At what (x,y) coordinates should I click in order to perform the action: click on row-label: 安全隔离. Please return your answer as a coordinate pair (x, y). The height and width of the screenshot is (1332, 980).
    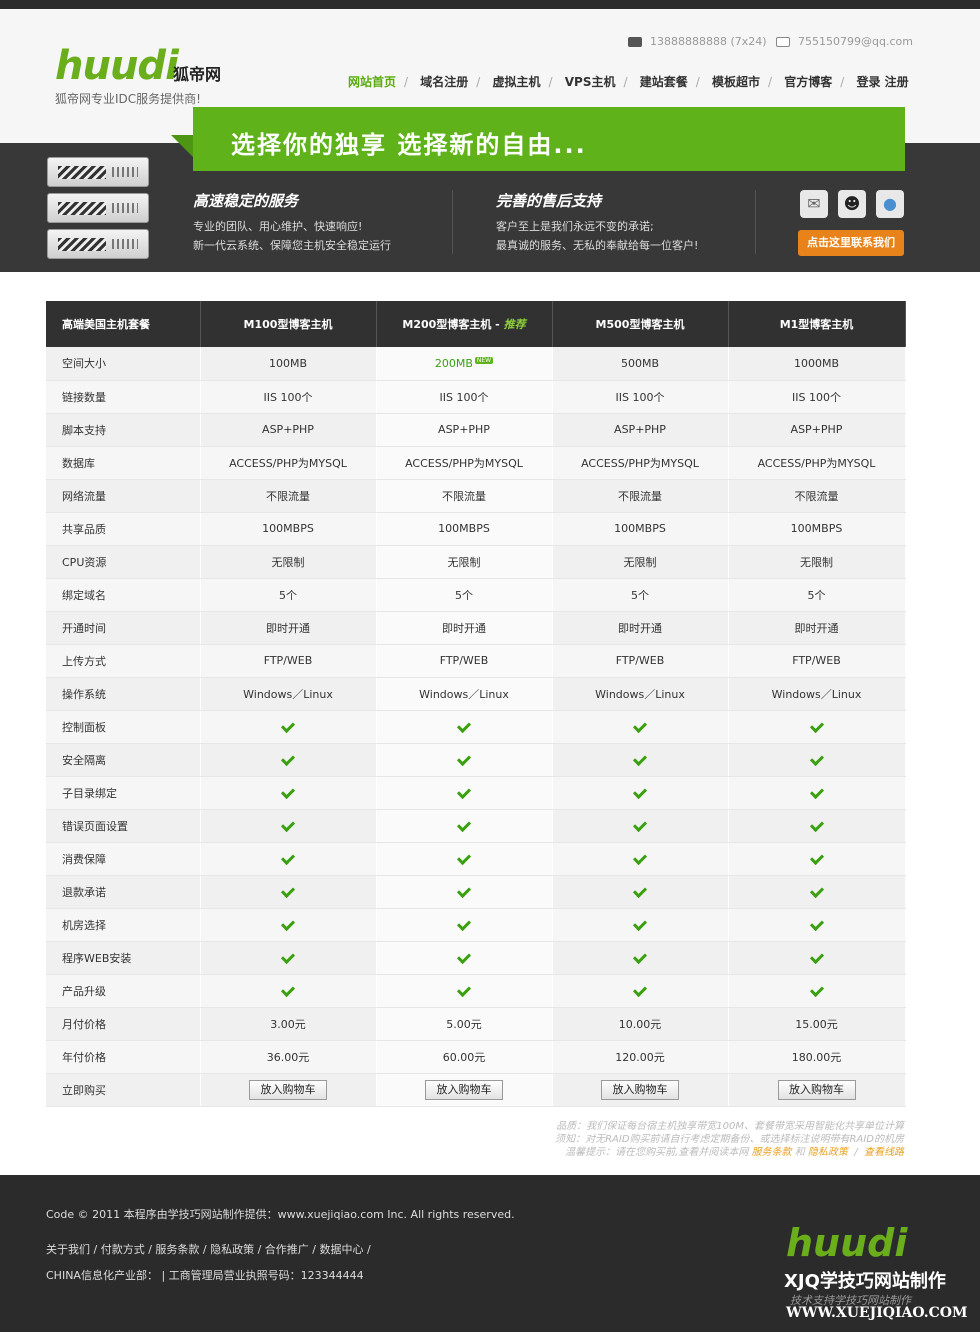
    Looking at the image, I should click on (123, 760).